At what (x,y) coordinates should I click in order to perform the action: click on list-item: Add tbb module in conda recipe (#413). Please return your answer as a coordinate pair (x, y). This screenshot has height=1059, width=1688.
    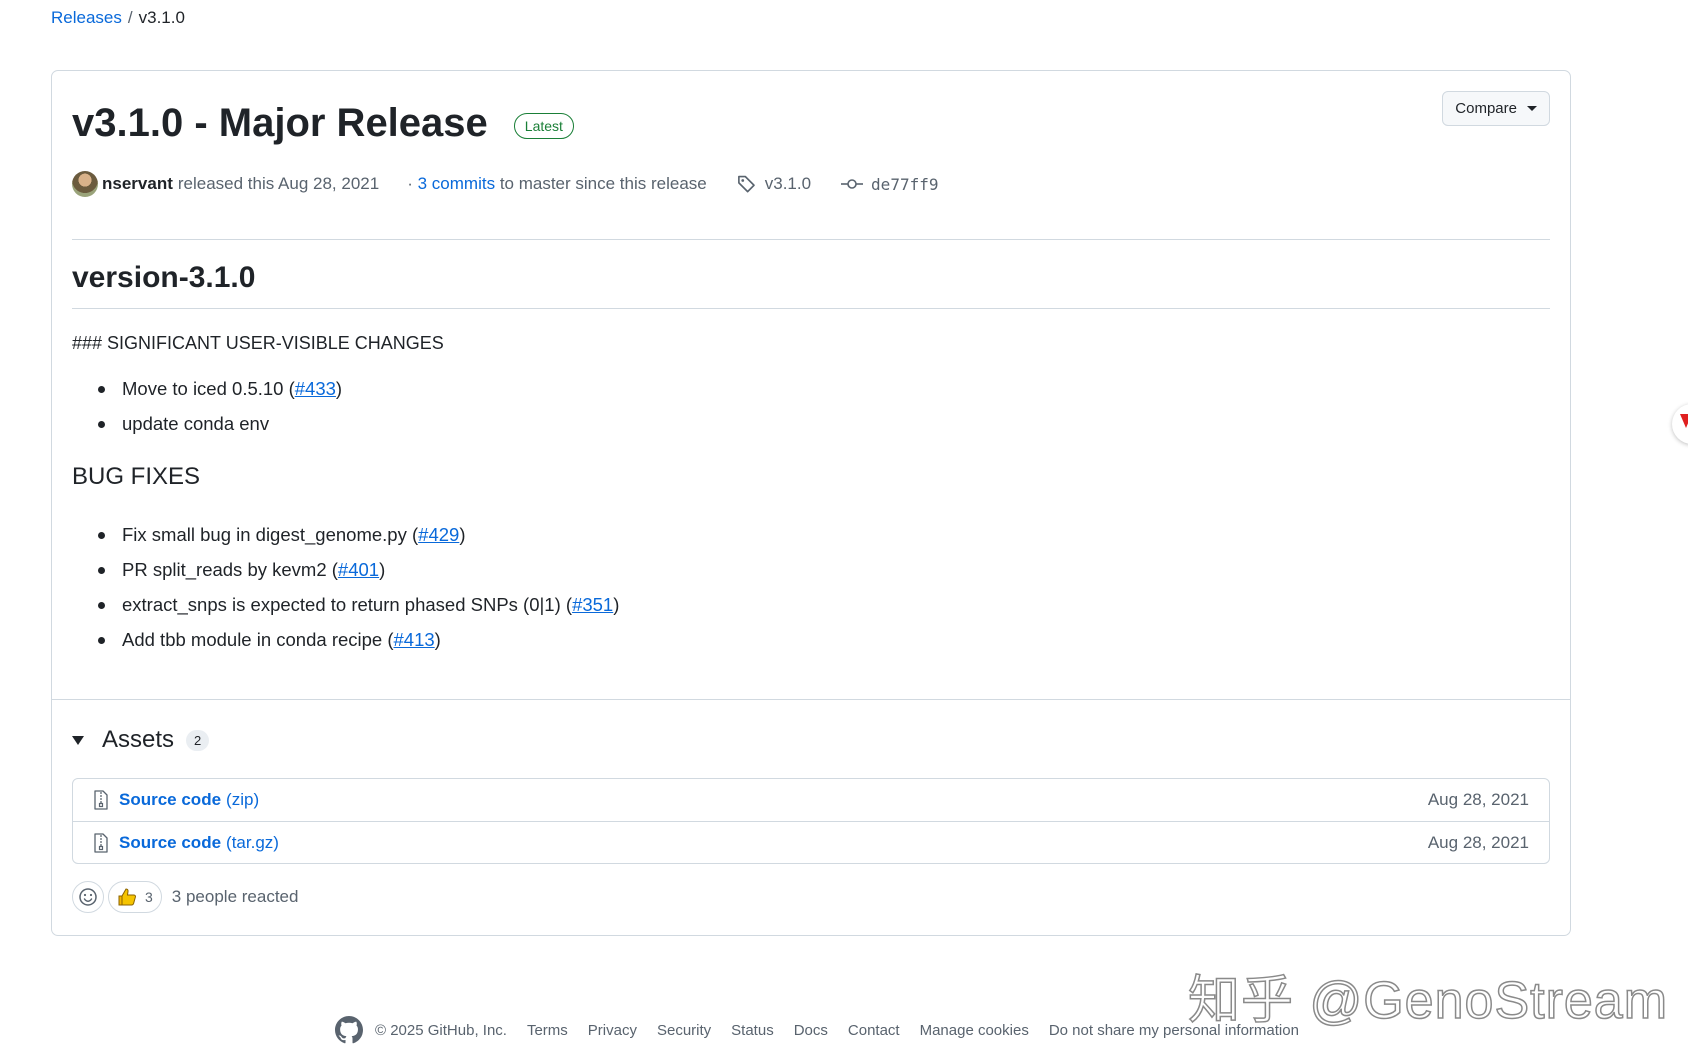
    Looking at the image, I should click on (355, 639).